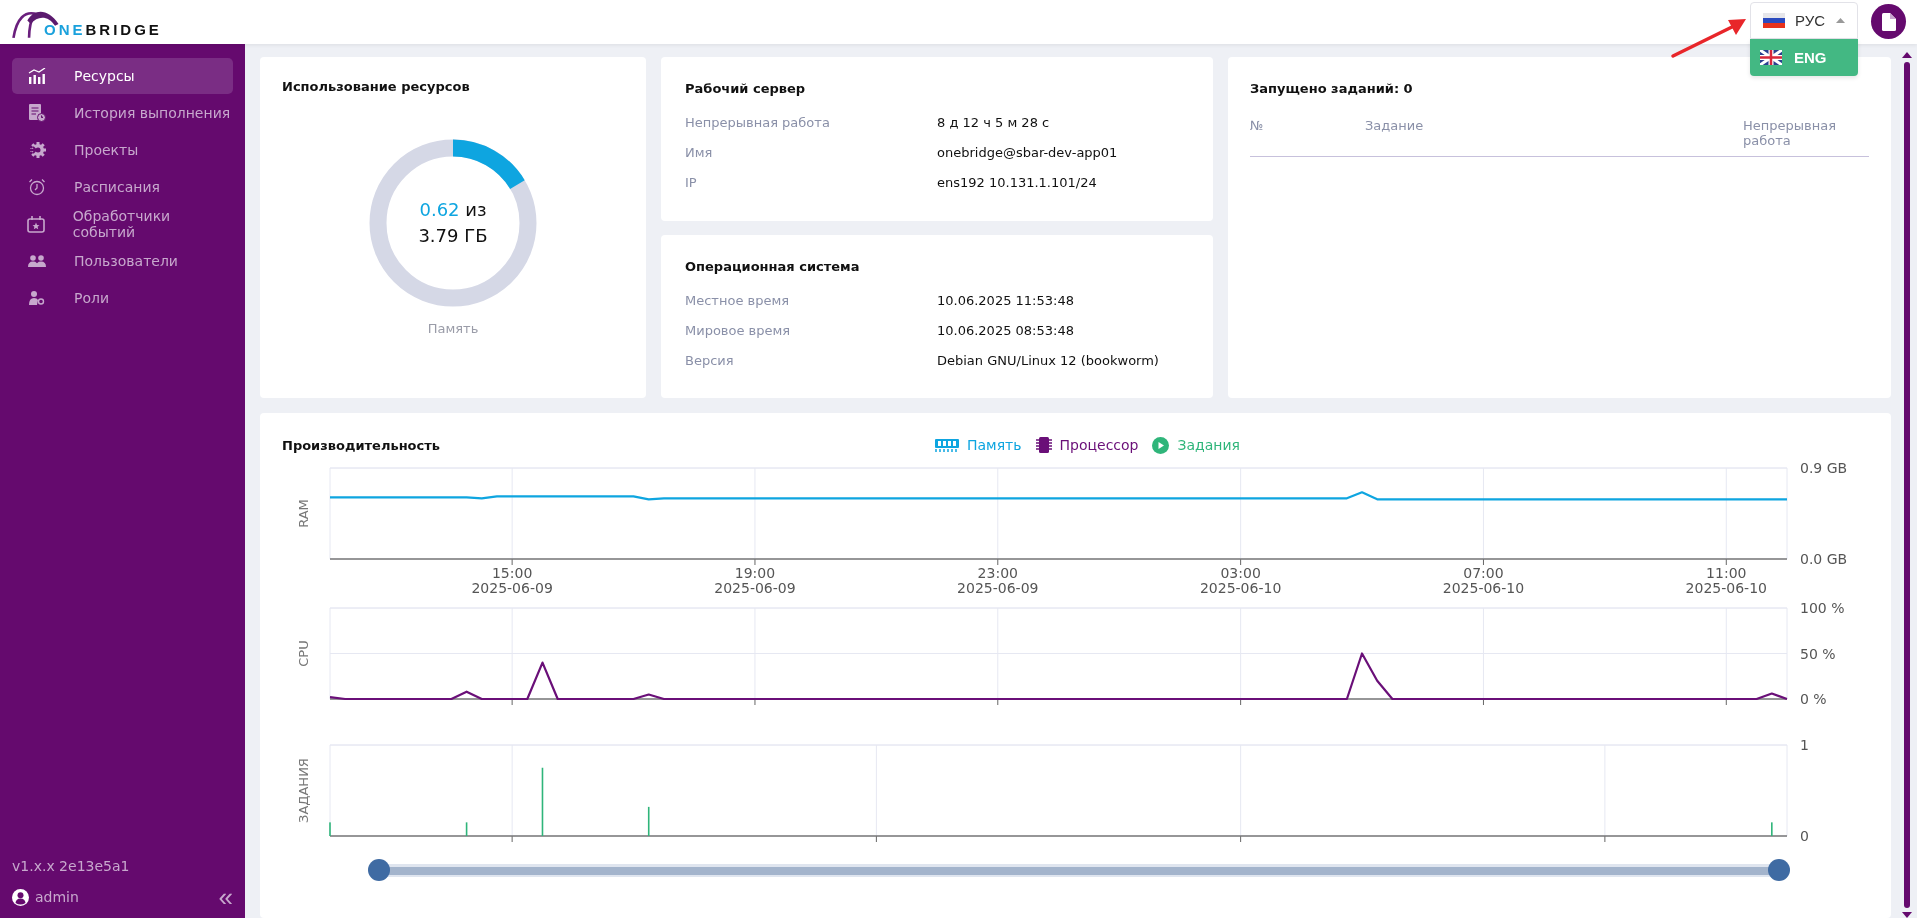 This screenshot has width=1917, height=918. What do you see at coordinates (122, 187) in the screenshot?
I see `sidebar-item: Расписания` at bounding box center [122, 187].